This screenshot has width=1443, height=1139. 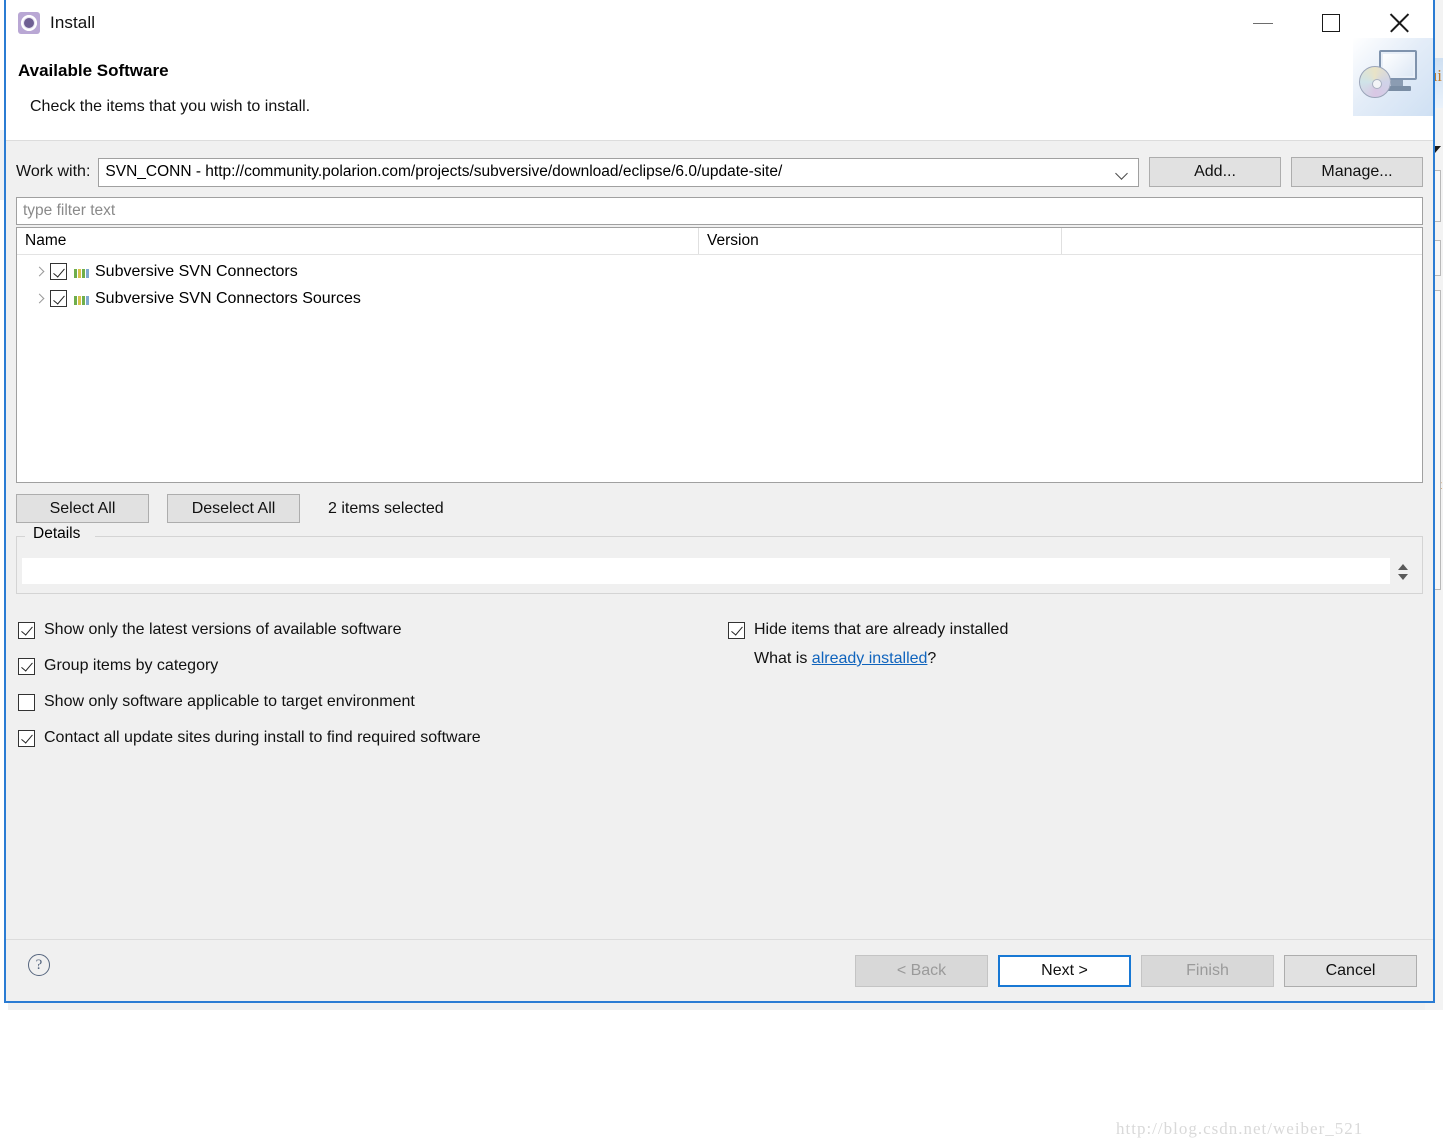 I want to click on work-with-label: Work with:, so click(x=53, y=172).